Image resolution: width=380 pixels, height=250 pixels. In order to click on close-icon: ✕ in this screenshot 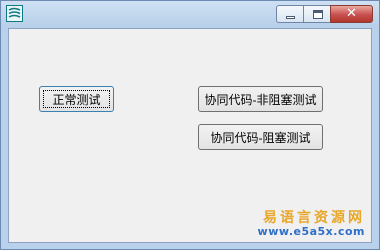, I will do `click(351, 13)`.